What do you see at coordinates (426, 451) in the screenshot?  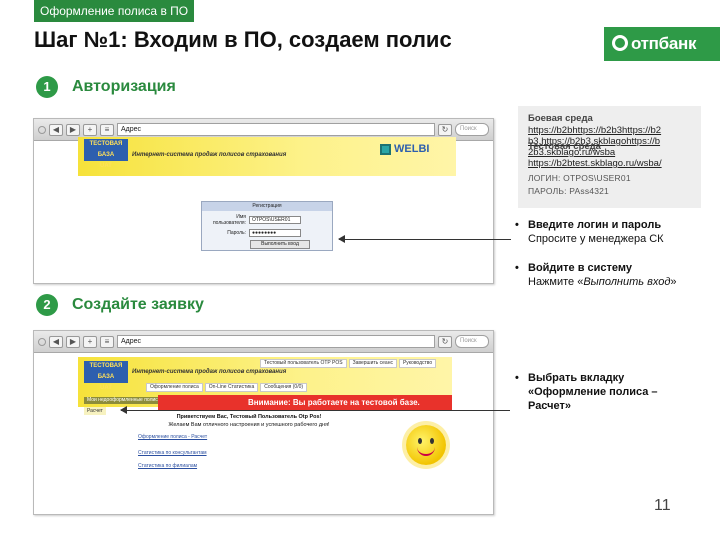 I see `sun-mouth` at bounding box center [426, 451].